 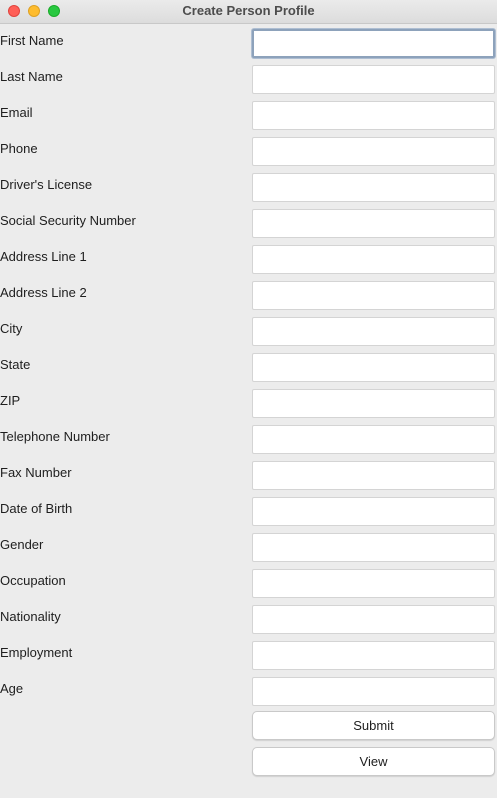 What do you see at coordinates (248, 474) in the screenshot?
I see `form-row-fax-number: Fax Number` at bounding box center [248, 474].